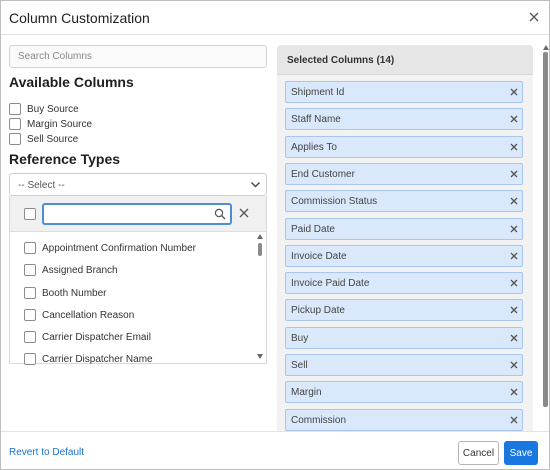 This screenshot has height=470, width=550. I want to click on selected-column-chip: Pickup Date, so click(404, 310).